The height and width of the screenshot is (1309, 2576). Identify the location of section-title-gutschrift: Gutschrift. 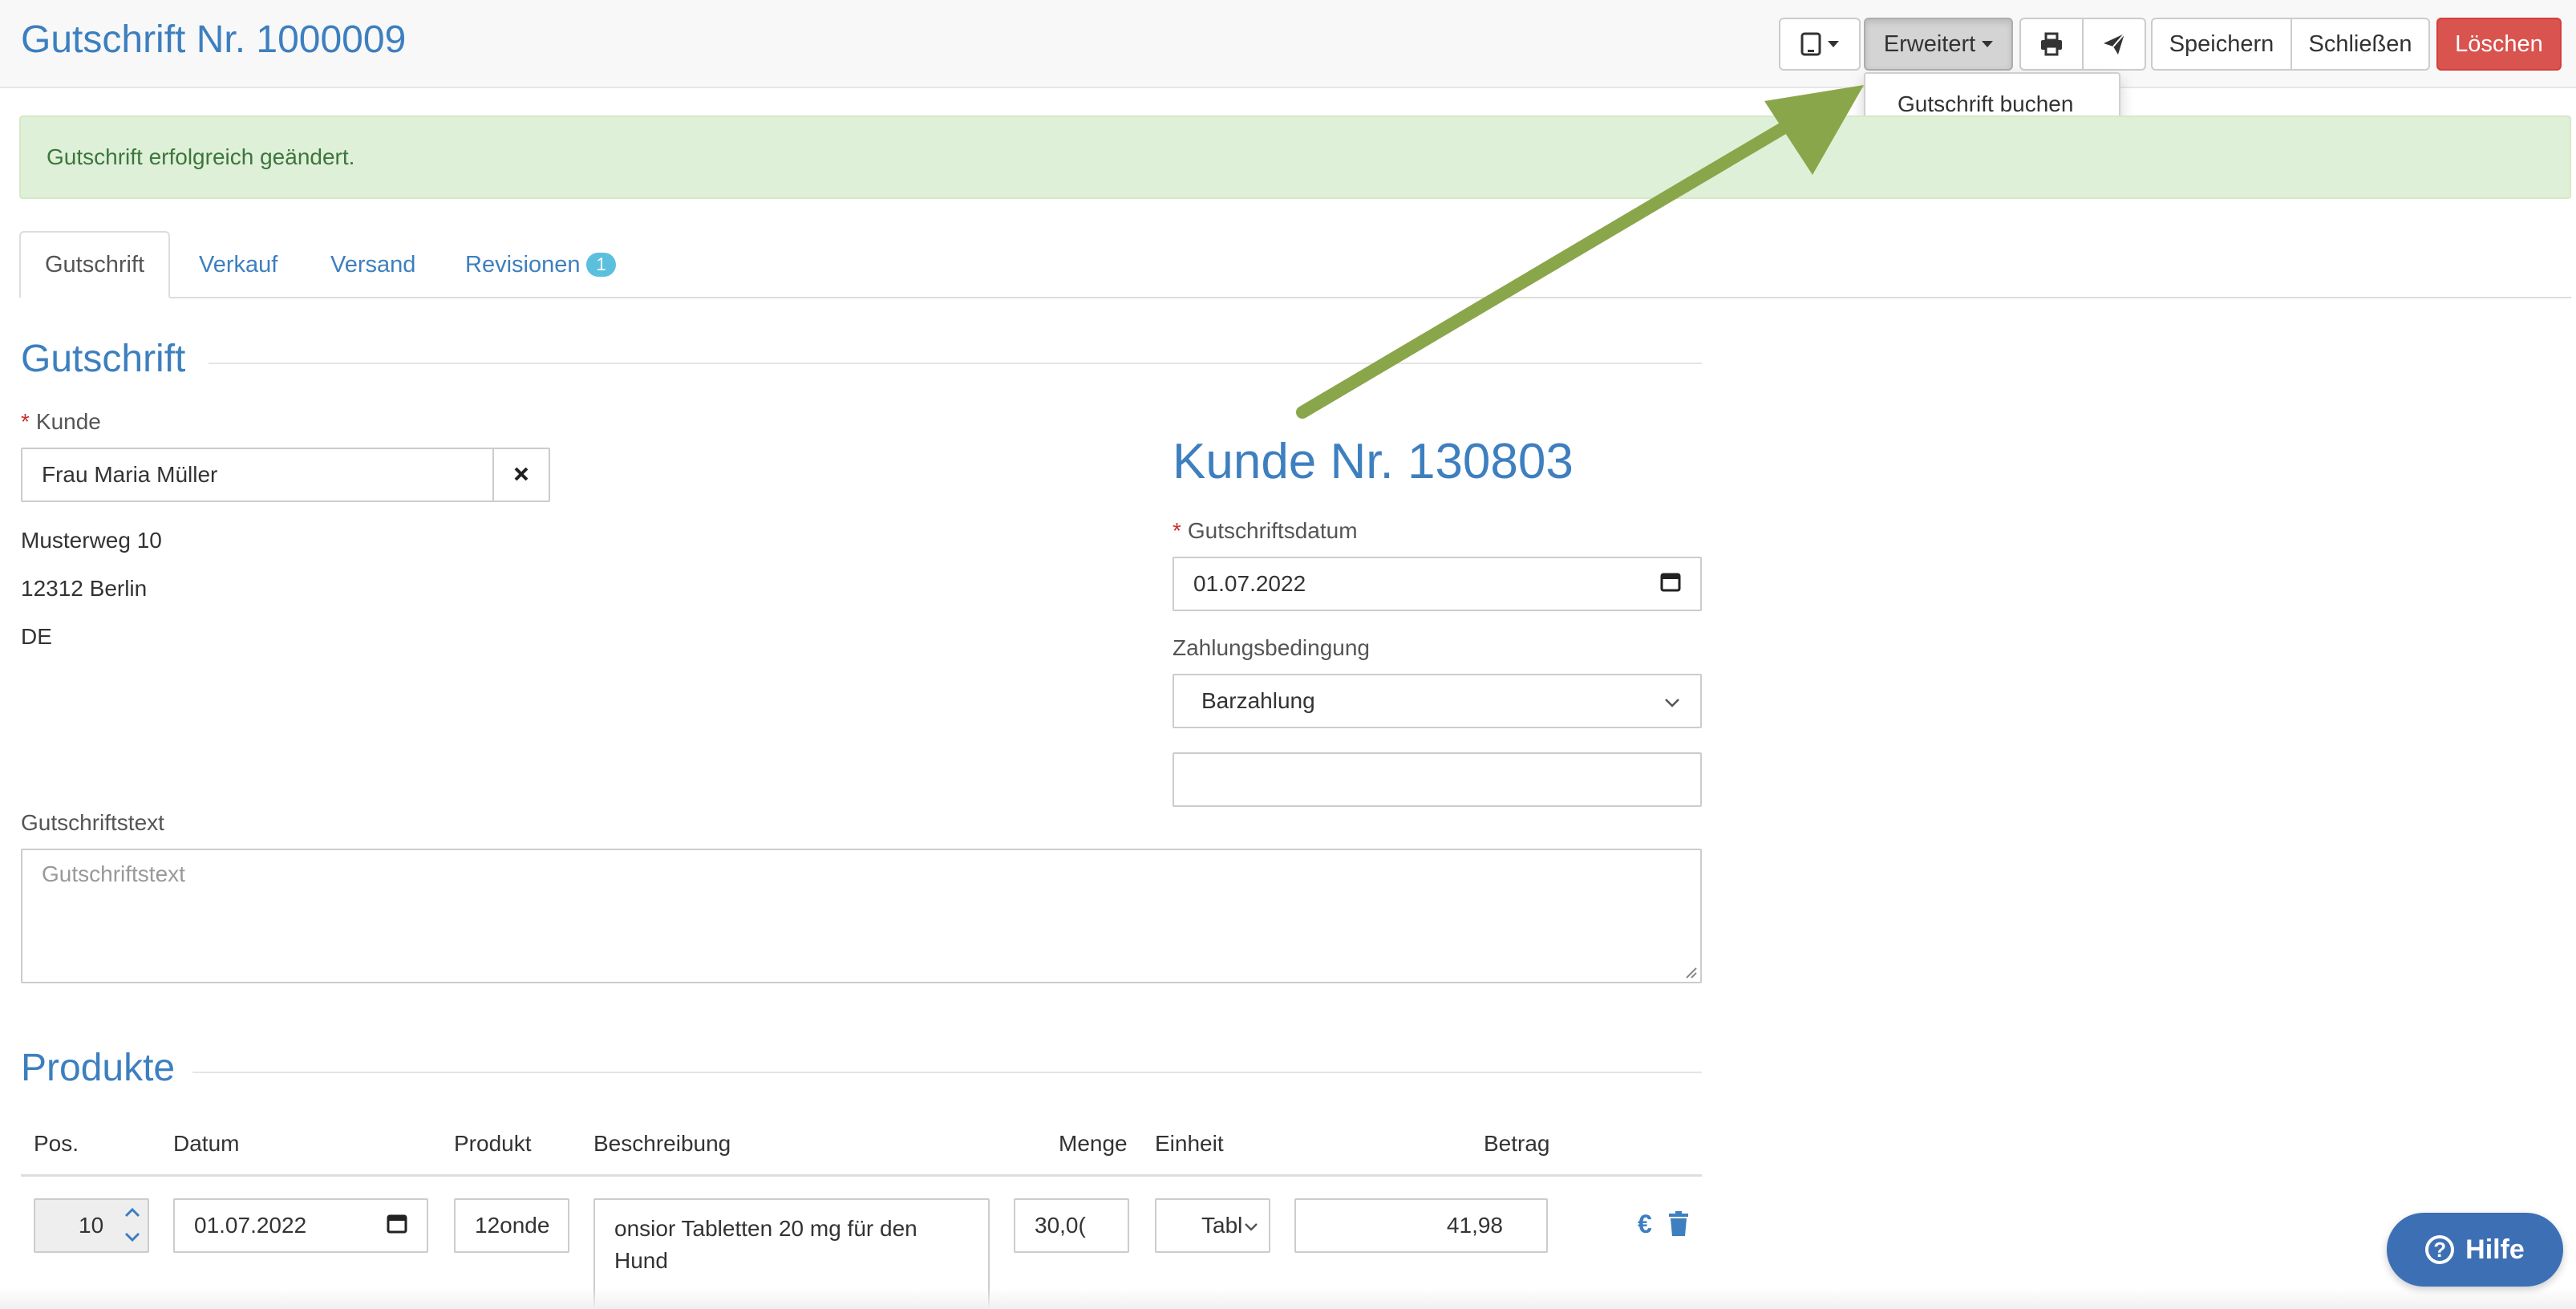
(104, 359).